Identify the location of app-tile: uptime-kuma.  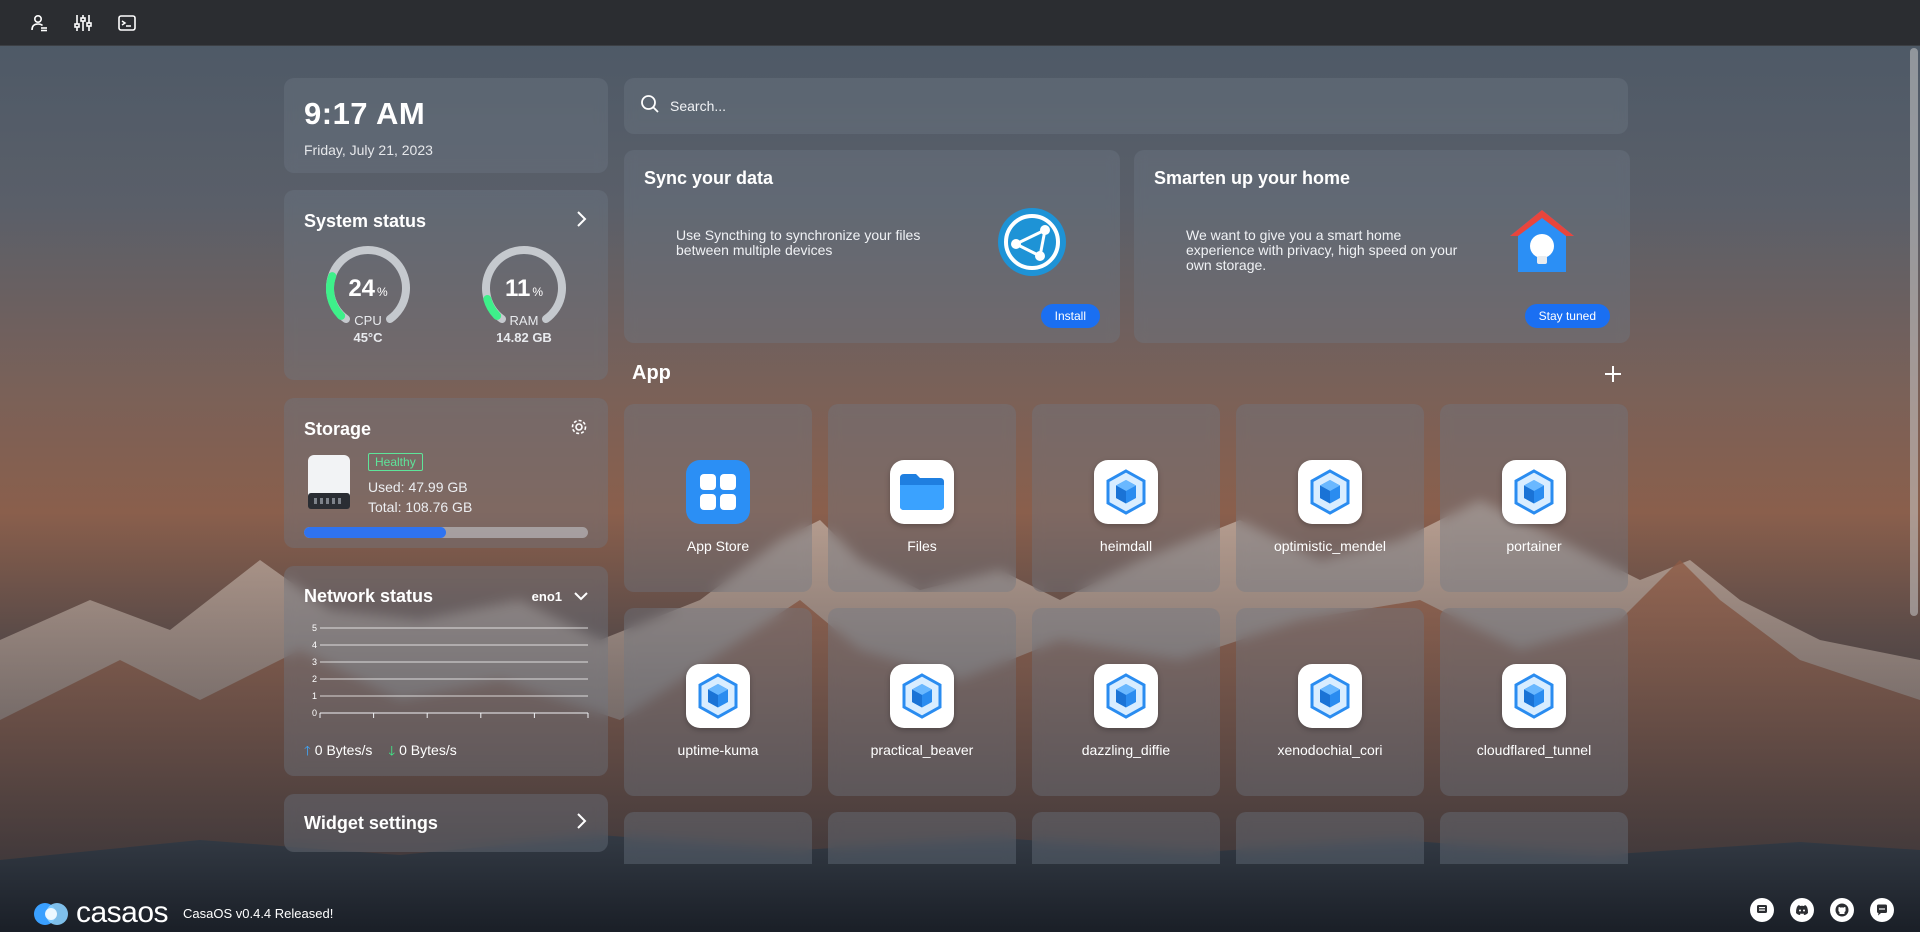
(718, 702).